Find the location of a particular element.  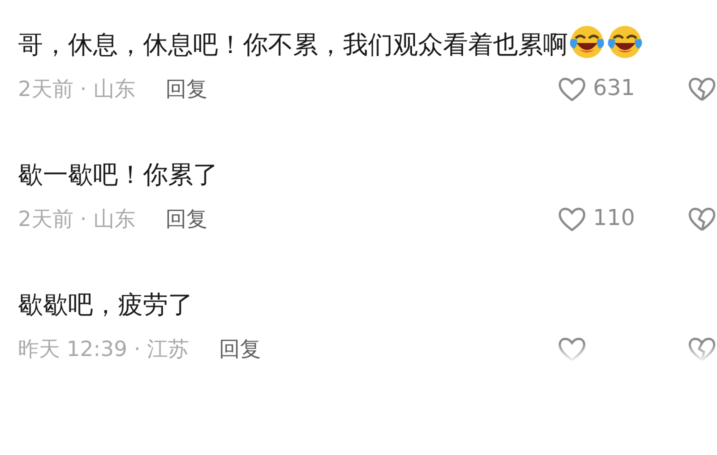

comment-text: 哥，休息，休息吧！你不累，我们观众看着也累啊 is located at coordinates (358, 45).